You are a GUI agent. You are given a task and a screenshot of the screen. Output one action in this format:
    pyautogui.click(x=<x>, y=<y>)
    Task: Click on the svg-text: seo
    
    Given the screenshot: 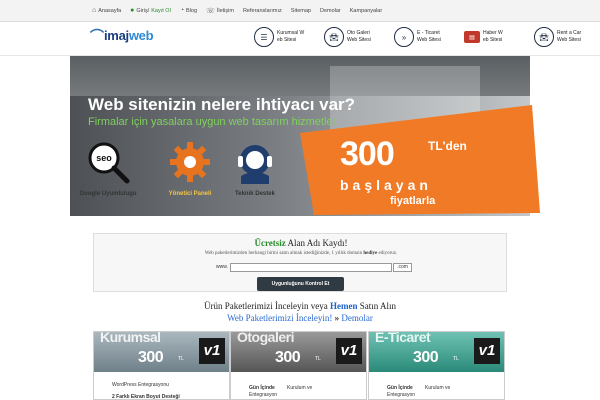 What is the action you would take?
    pyautogui.click(x=104, y=158)
    